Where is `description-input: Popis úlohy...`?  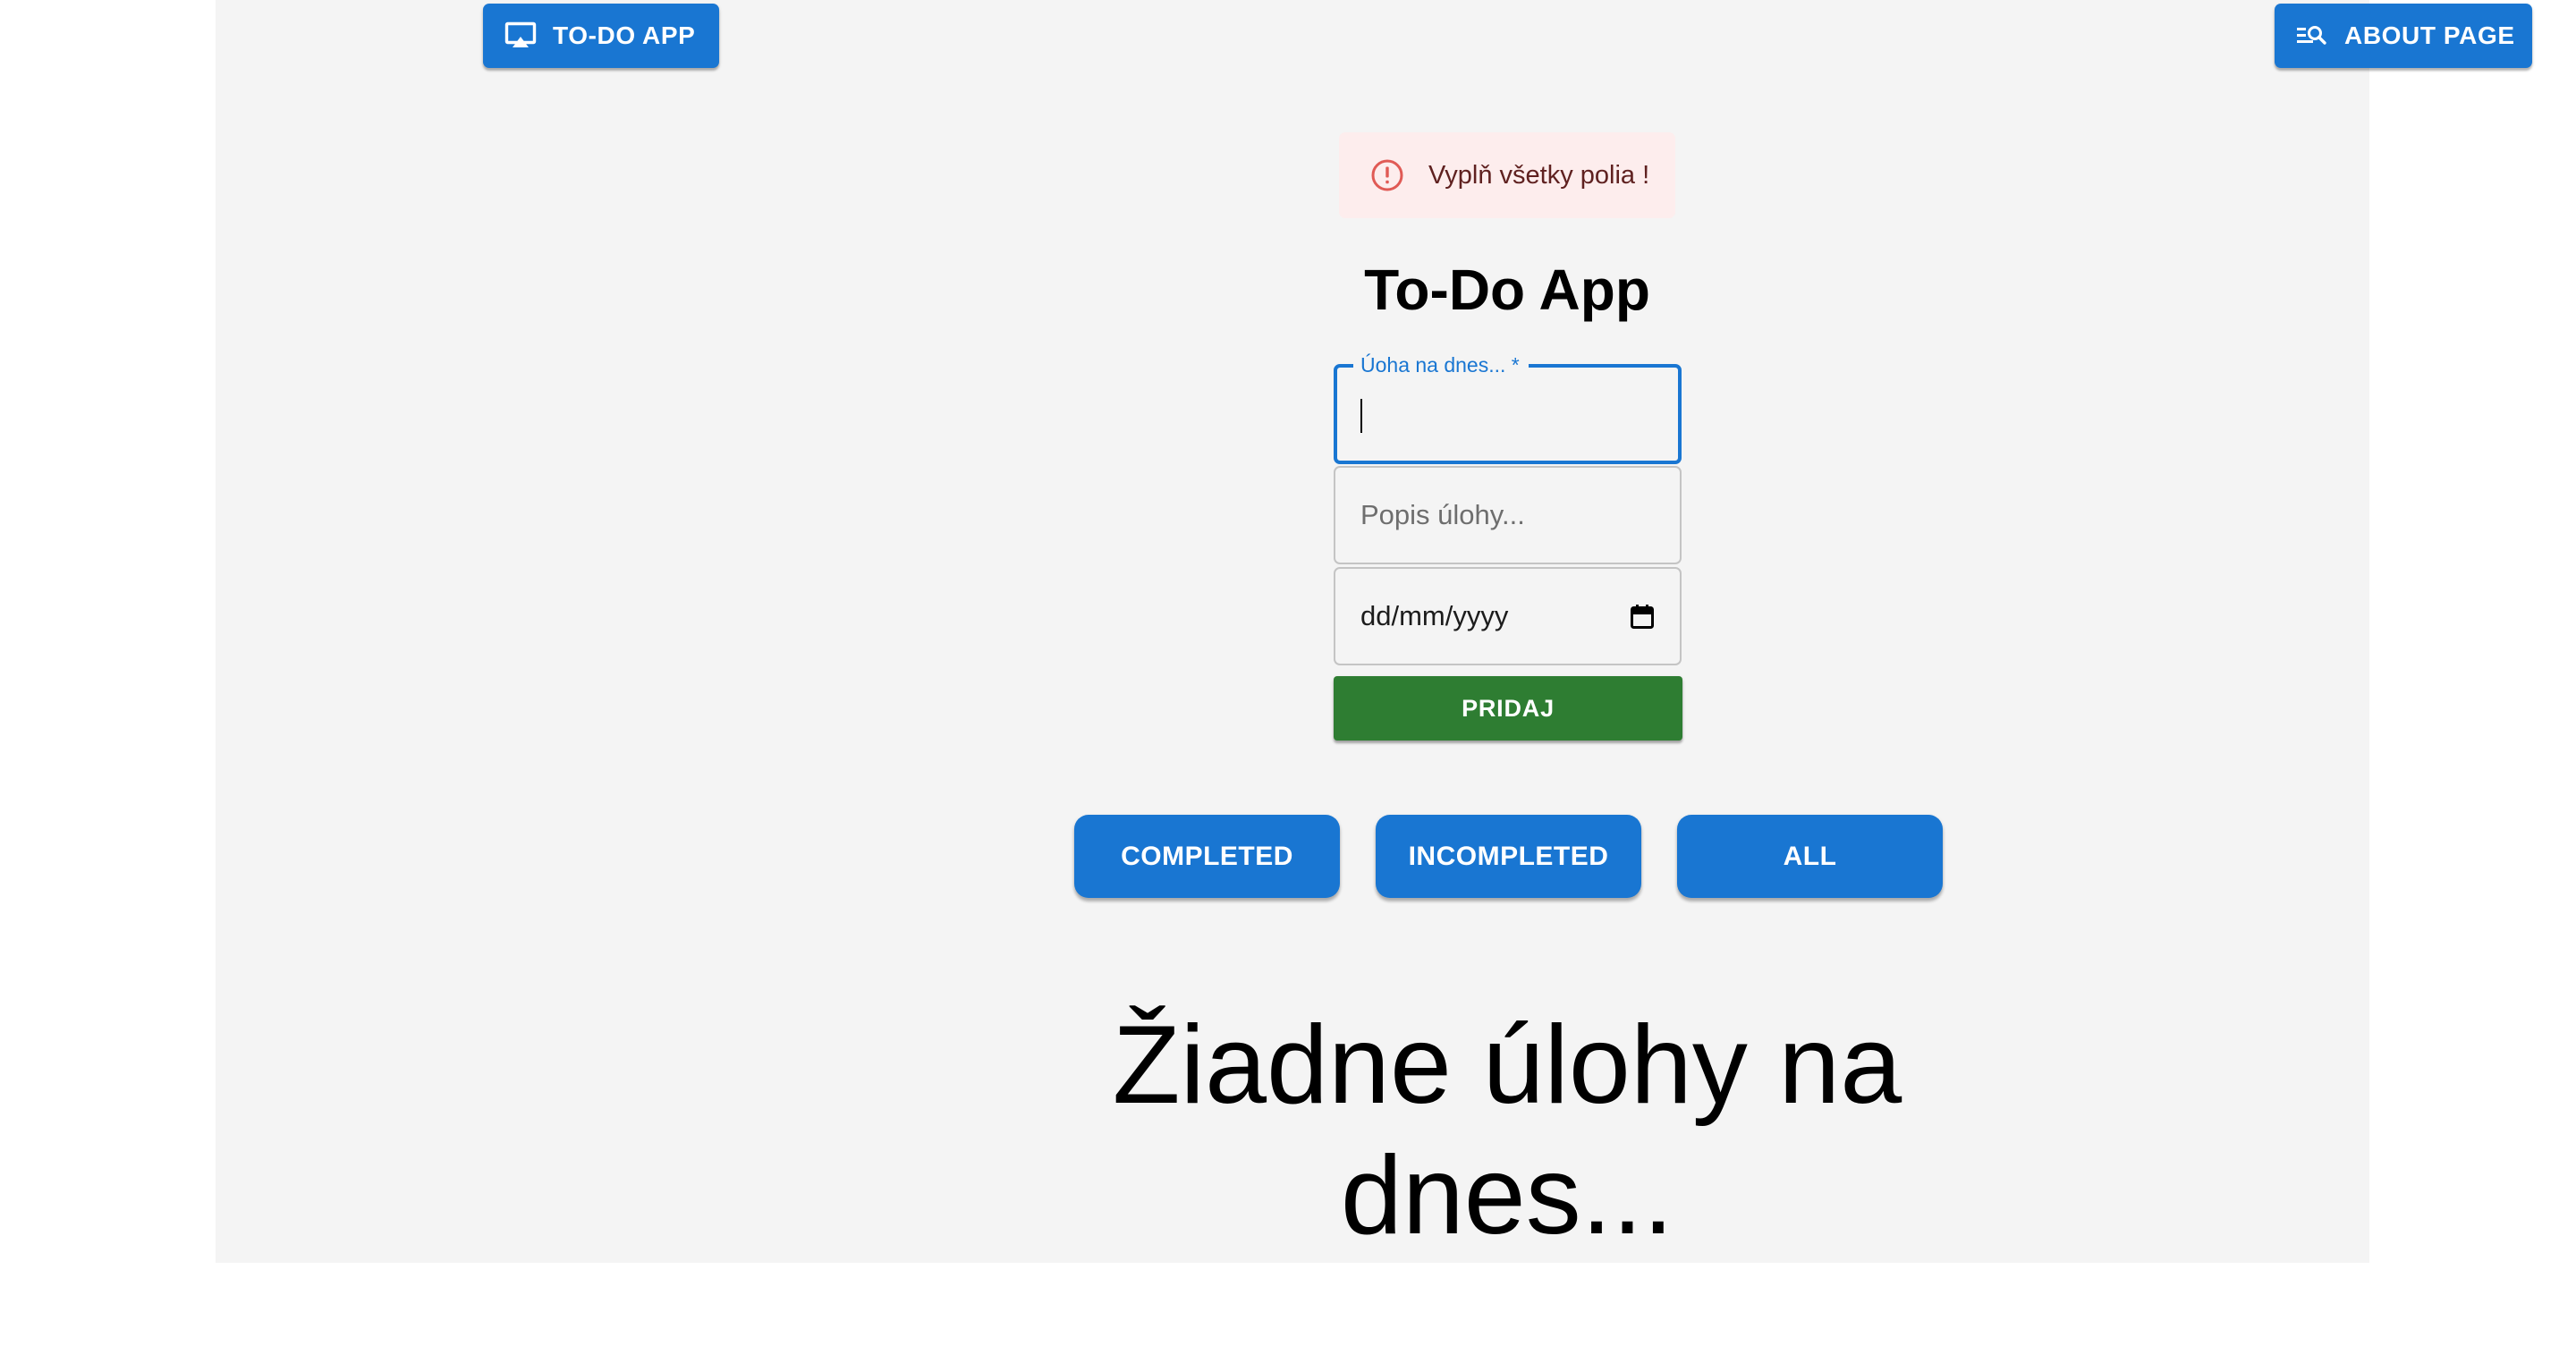
description-input: Popis úlohy... is located at coordinates (1508, 515).